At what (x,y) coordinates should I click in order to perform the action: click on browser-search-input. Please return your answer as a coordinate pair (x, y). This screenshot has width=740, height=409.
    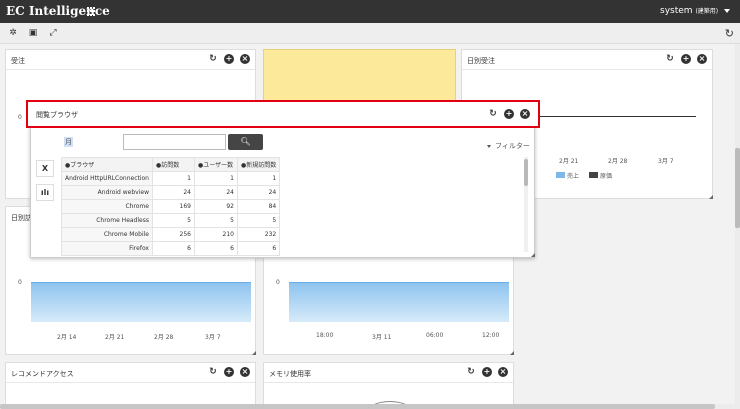
    Looking at the image, I should click on (174, 142).